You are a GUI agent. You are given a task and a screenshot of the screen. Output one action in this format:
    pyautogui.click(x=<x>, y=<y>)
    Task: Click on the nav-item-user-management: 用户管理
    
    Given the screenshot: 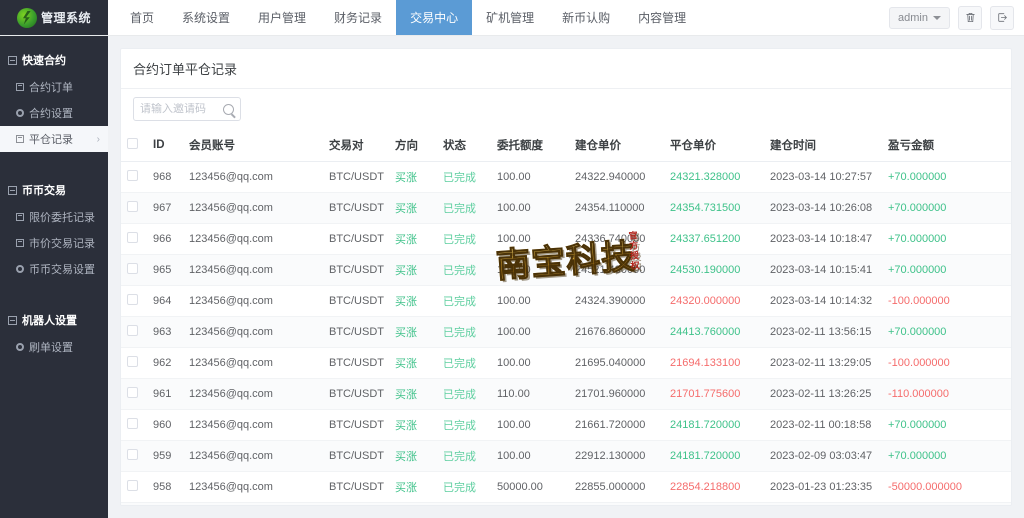 What is the action you would take?
    pyautogui.click(x=282, y=17)
    